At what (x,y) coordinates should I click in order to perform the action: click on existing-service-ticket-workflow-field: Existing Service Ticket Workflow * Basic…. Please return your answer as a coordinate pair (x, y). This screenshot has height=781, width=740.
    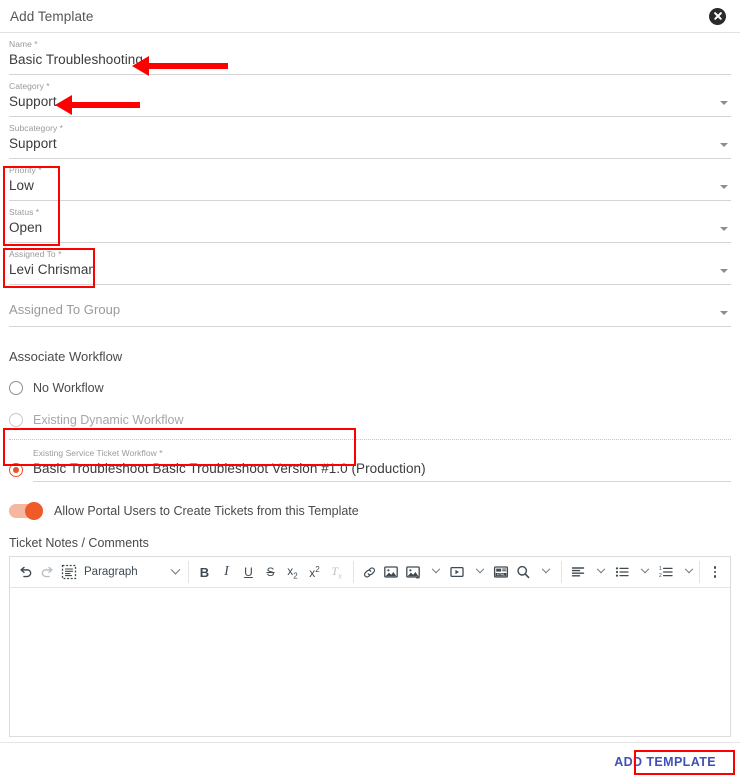
    Looking at the image, I should click on (382, 463).